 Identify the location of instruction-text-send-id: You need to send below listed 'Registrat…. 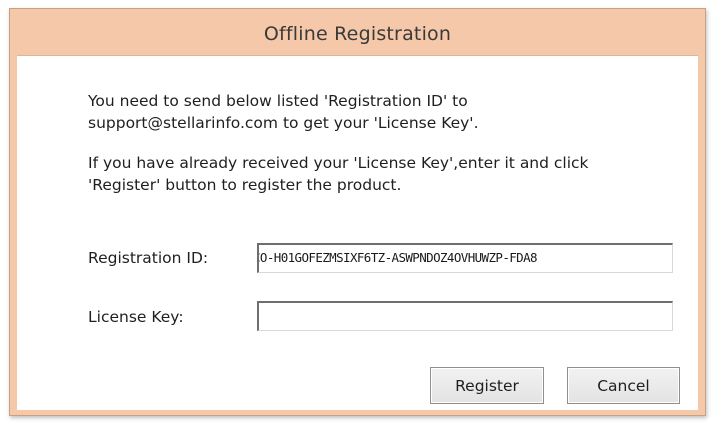
(283, 112).